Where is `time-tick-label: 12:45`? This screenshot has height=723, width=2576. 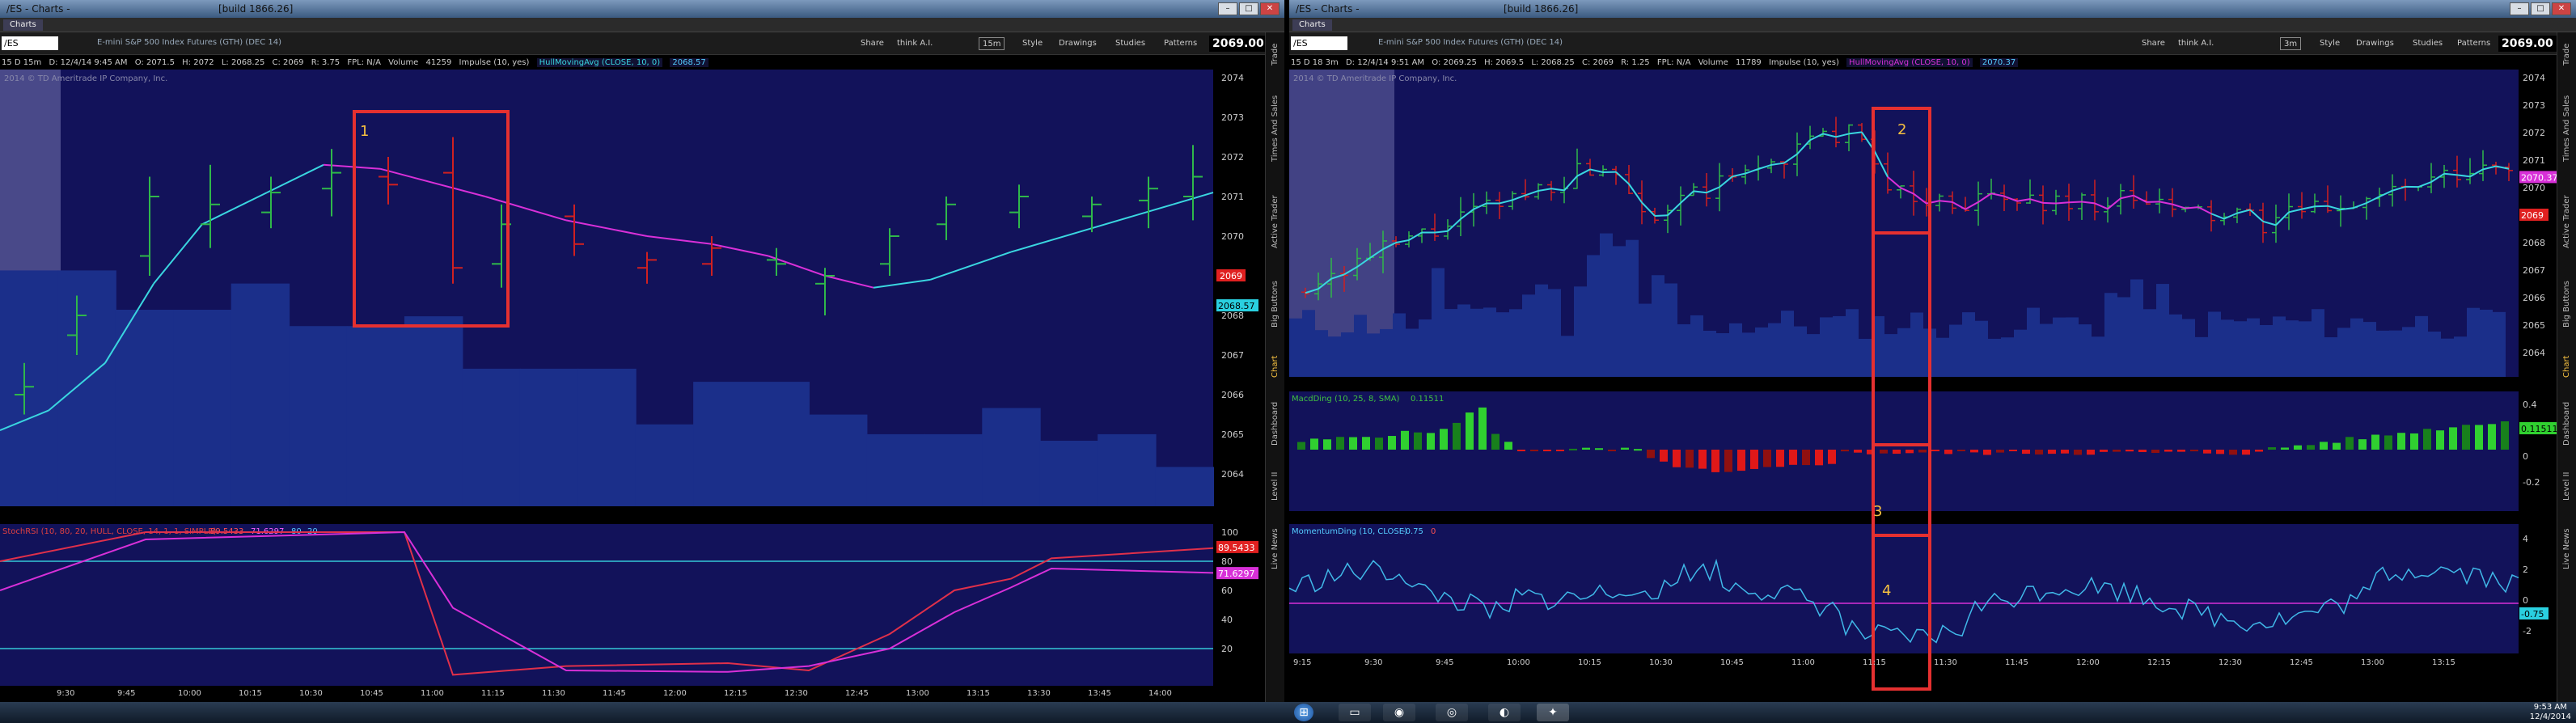 time-tick-label: 12:45 is located at coordinates (857, 693).